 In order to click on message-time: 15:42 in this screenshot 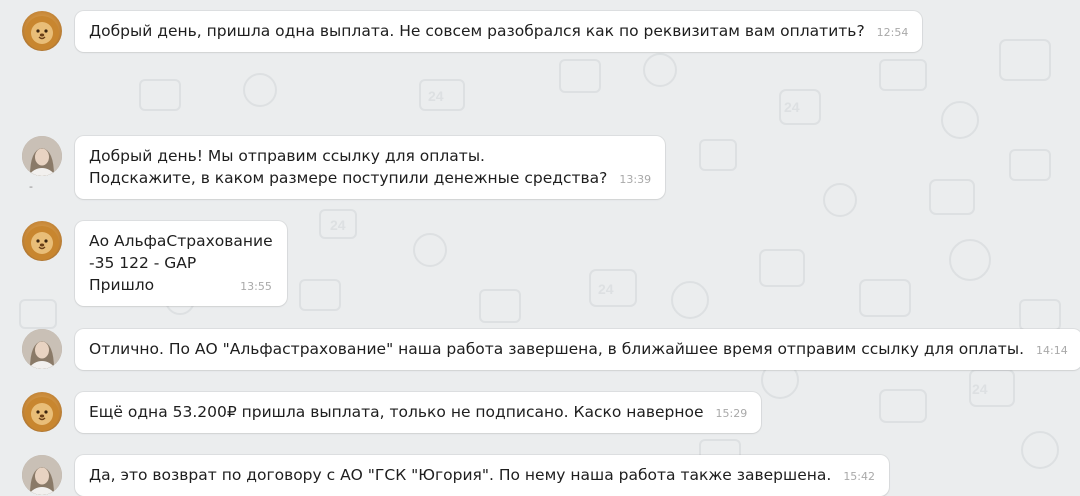, I will do `click(859, 476)`.